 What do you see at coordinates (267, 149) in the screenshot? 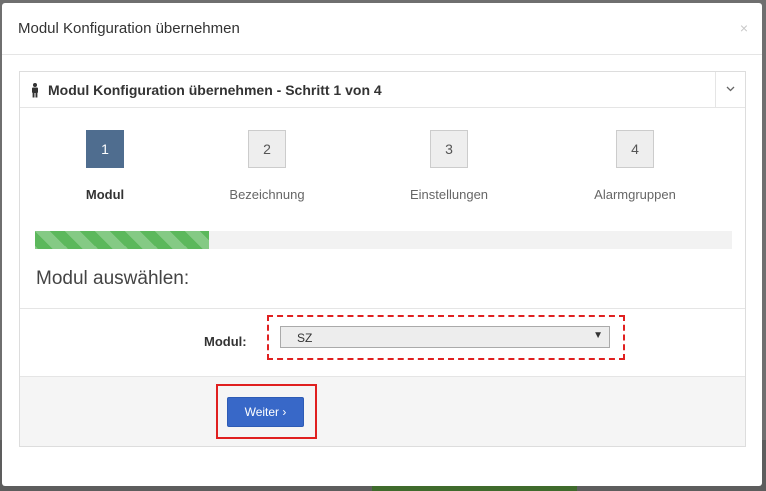
I see `step-number: 2` at bounding box center [267, 149].